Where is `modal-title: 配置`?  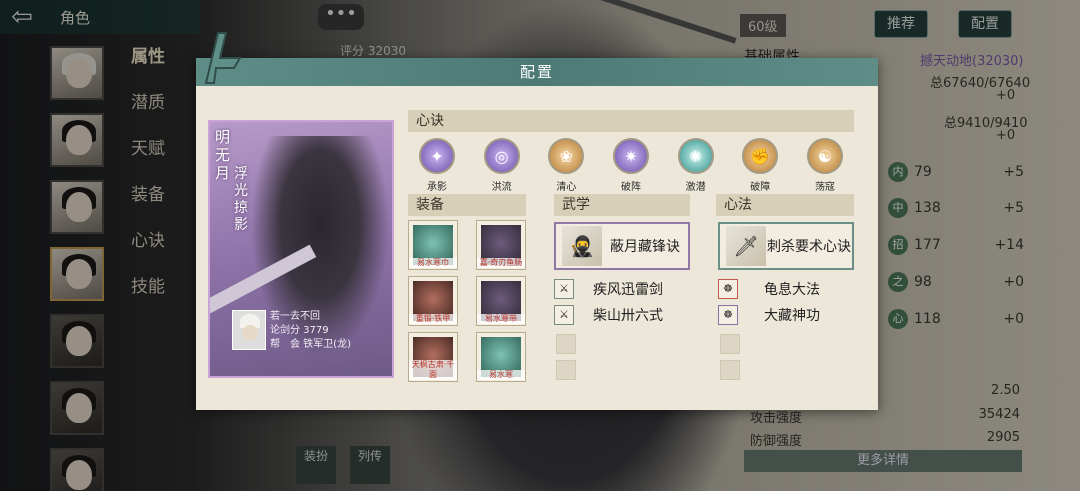 modal-title: 配置 is located at coordinates (537, 72).